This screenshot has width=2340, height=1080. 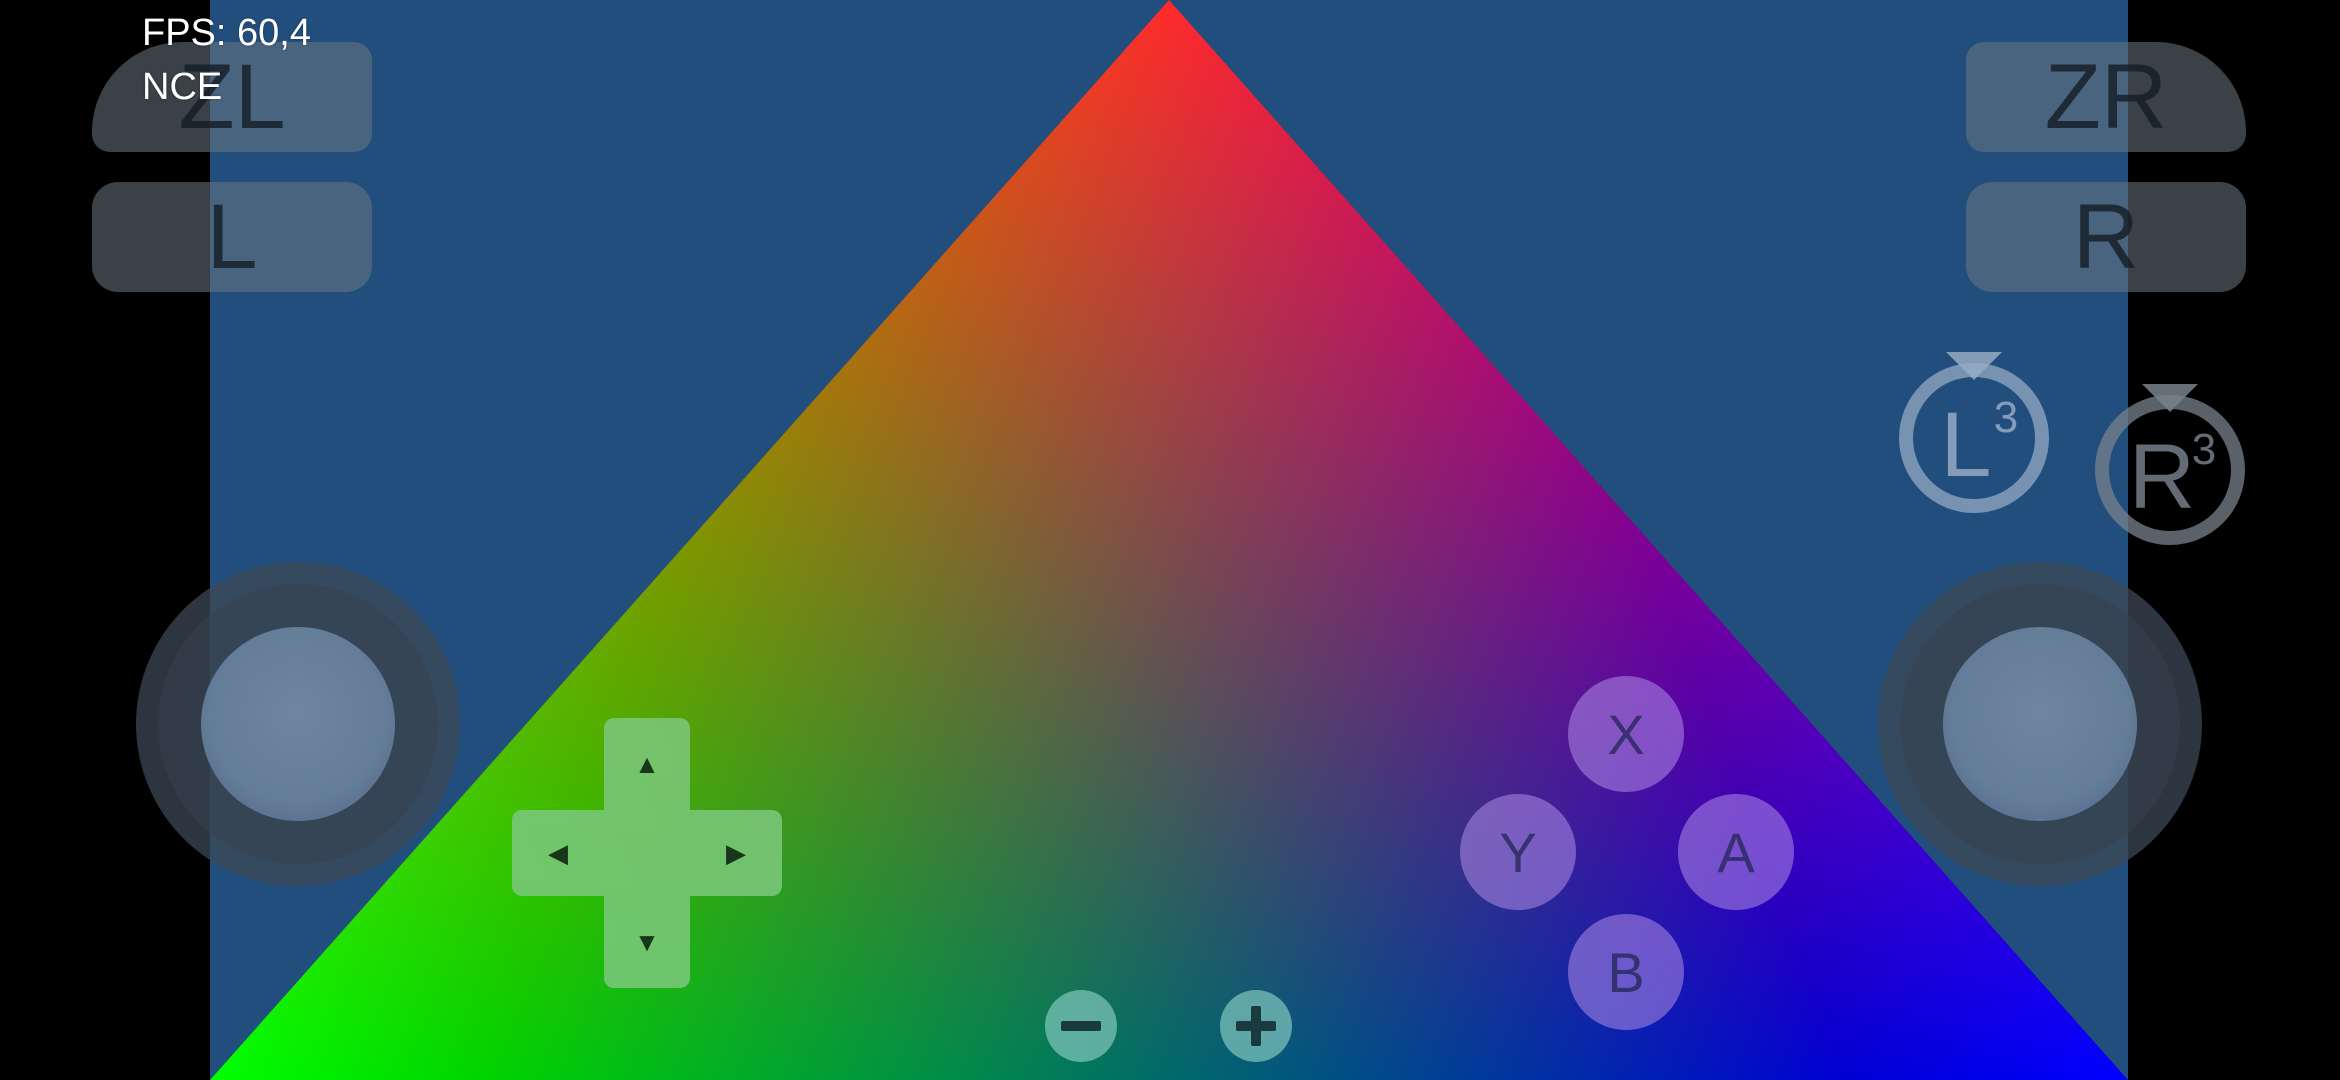 I want to click on left-joystick-knob, so click(x=298, y=724).